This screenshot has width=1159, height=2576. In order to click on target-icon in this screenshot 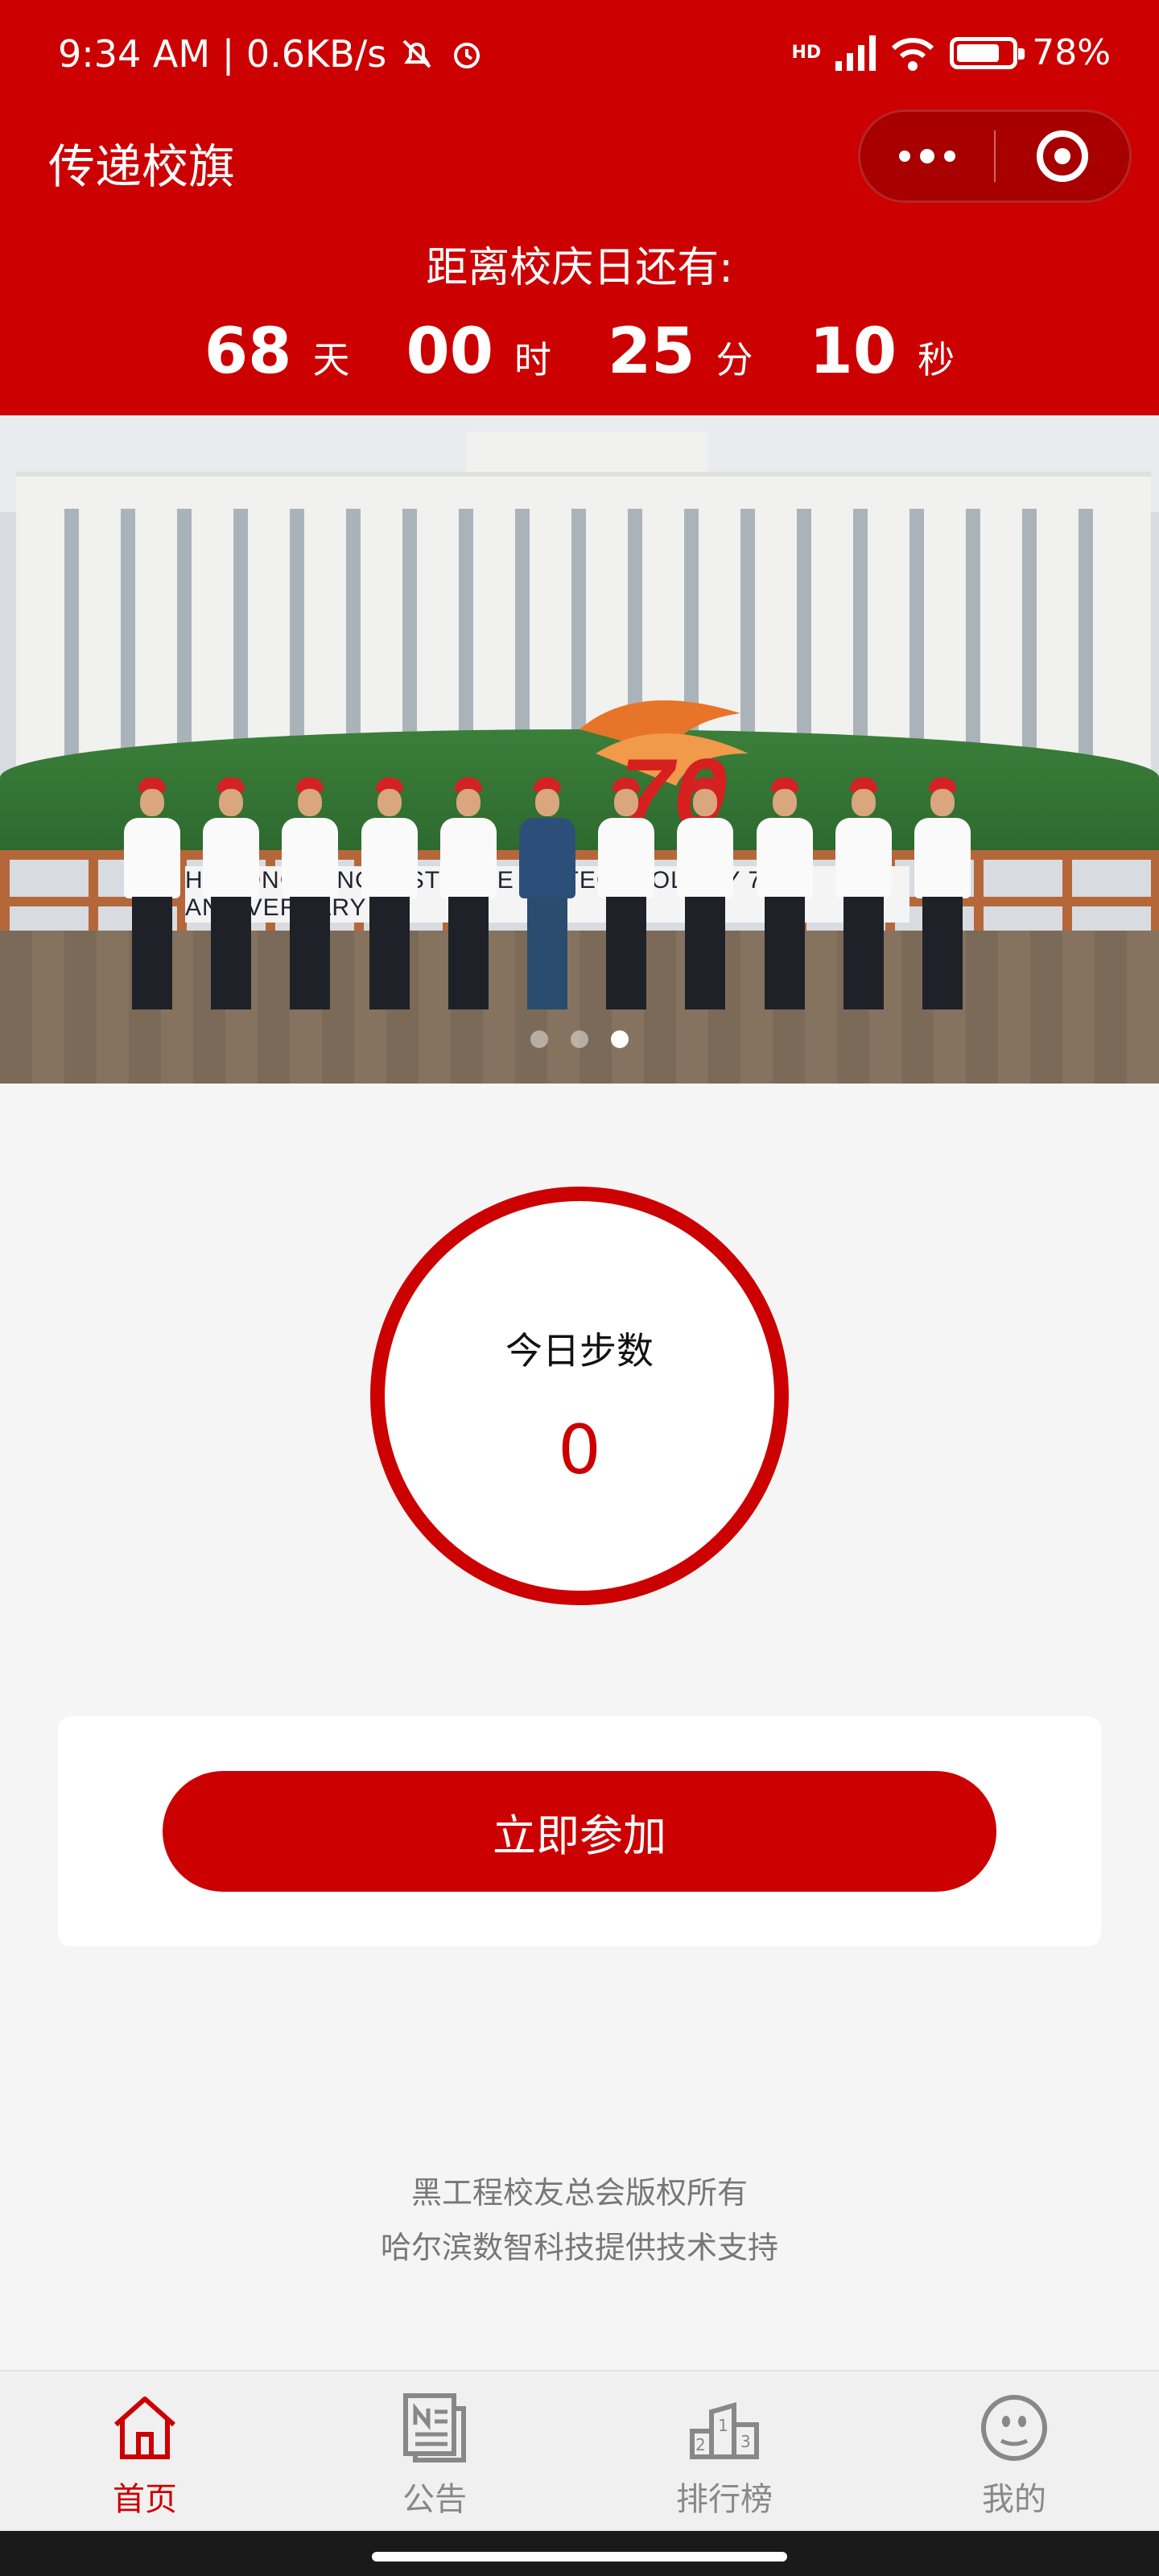, I will do `click(1062, 156)`.